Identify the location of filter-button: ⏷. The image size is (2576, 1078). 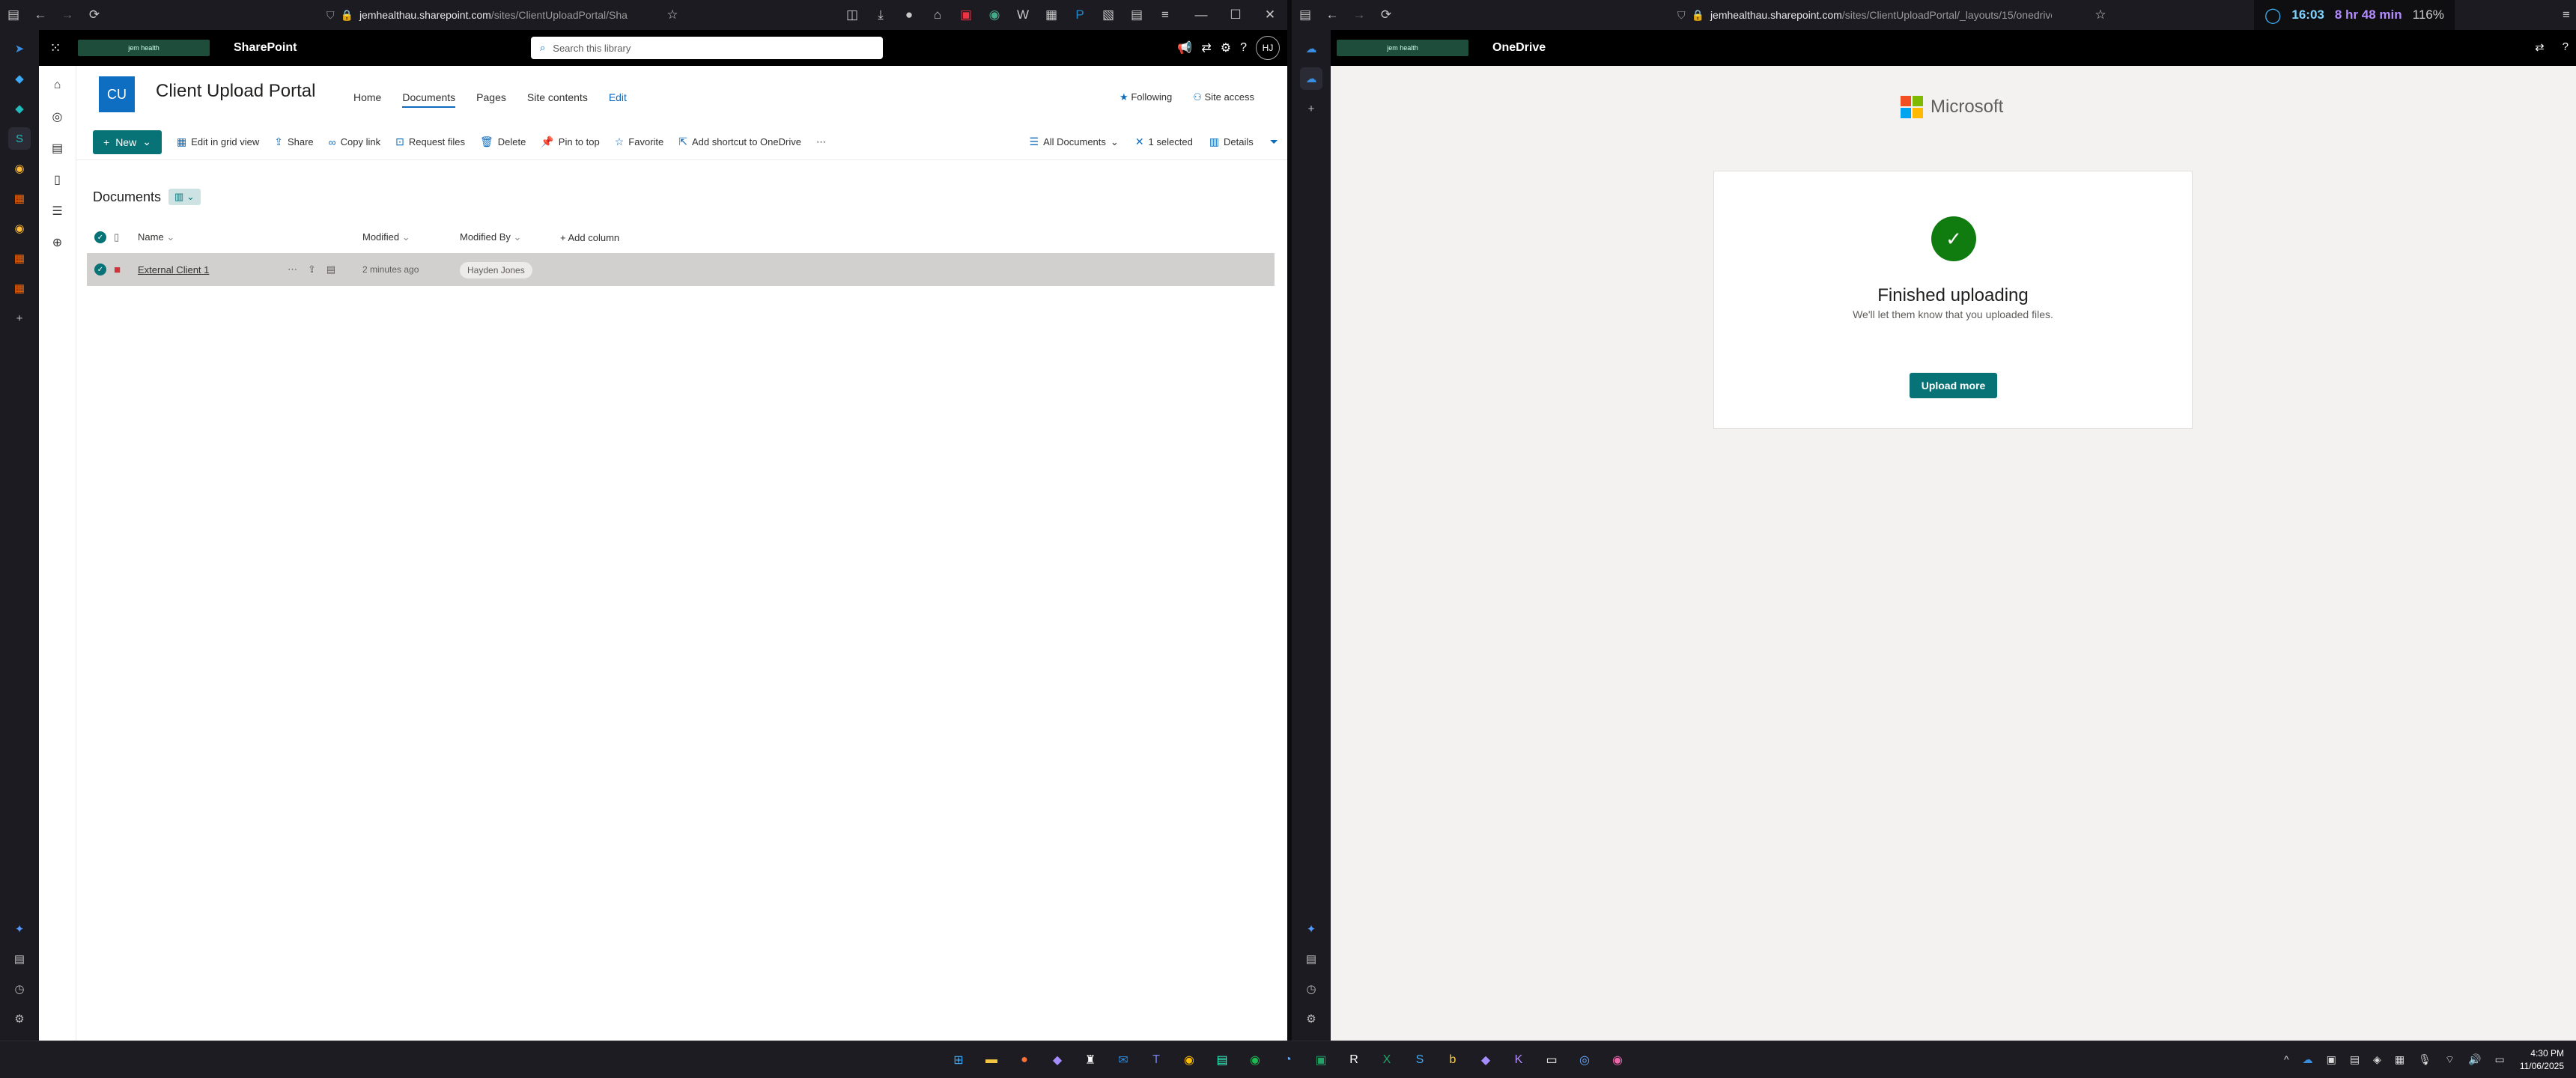
(1274, 141).